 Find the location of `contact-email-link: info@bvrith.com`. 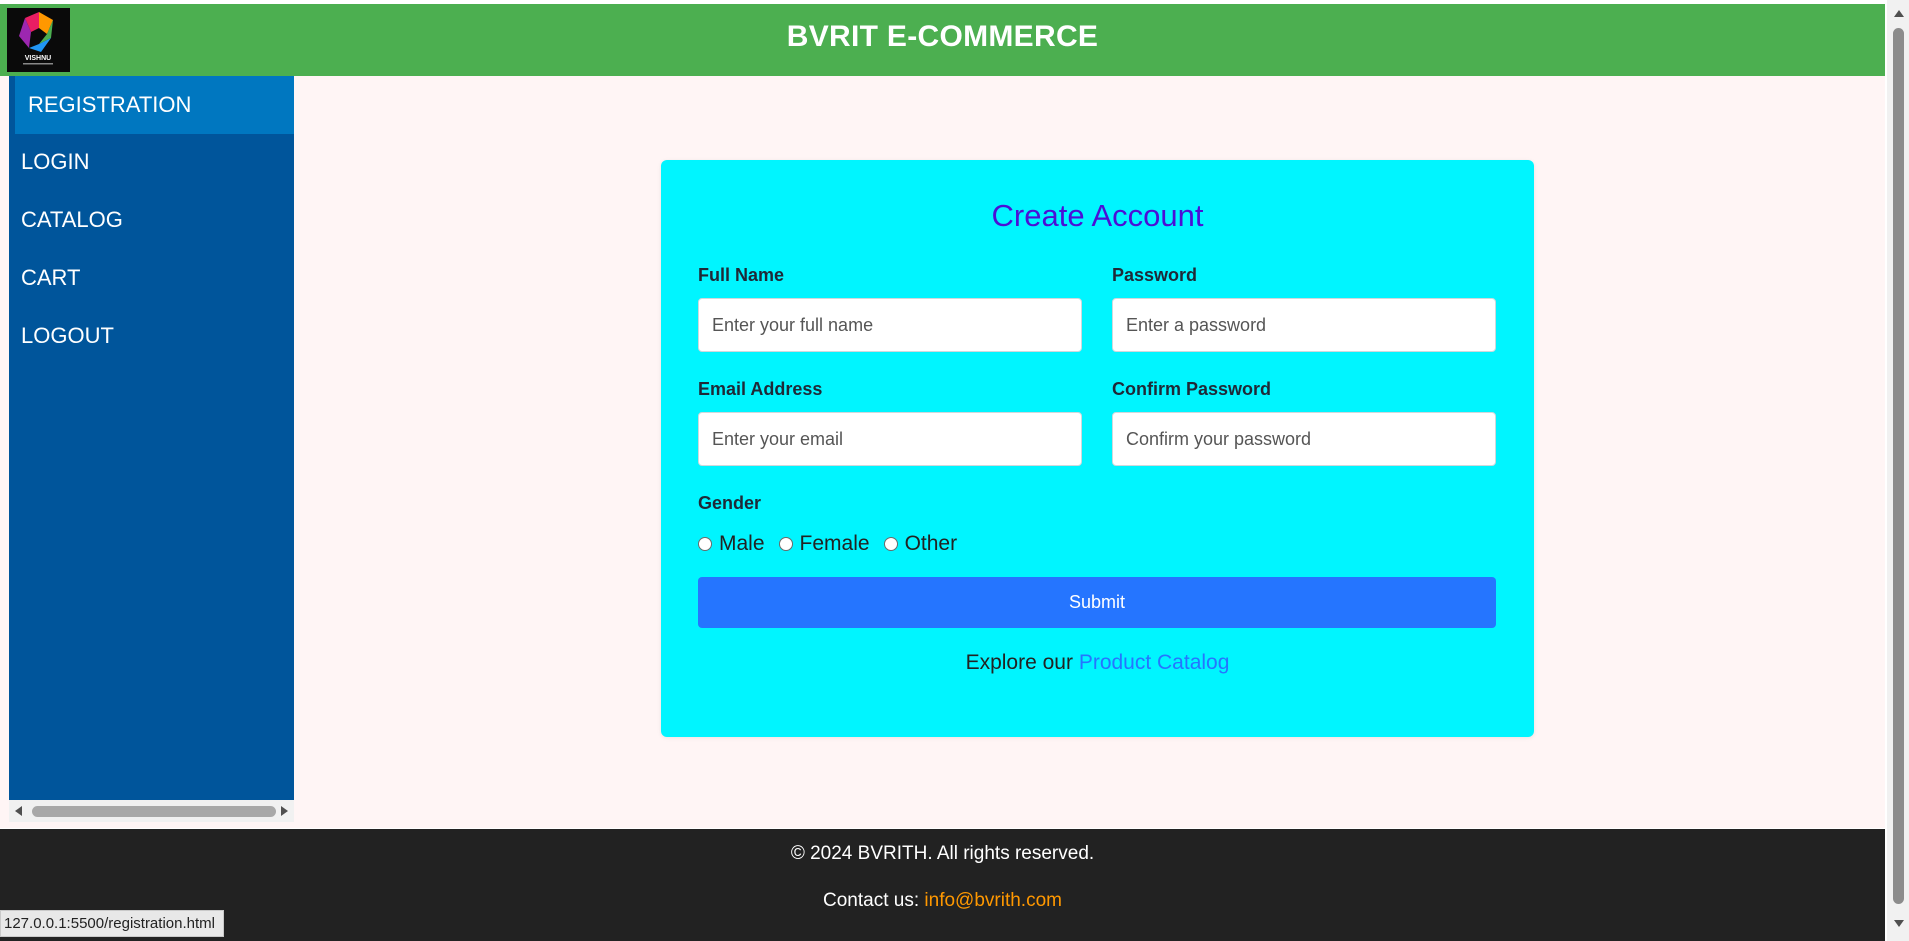

contact-email-link: info@bvrith.com is located at coordinates (993, 900).